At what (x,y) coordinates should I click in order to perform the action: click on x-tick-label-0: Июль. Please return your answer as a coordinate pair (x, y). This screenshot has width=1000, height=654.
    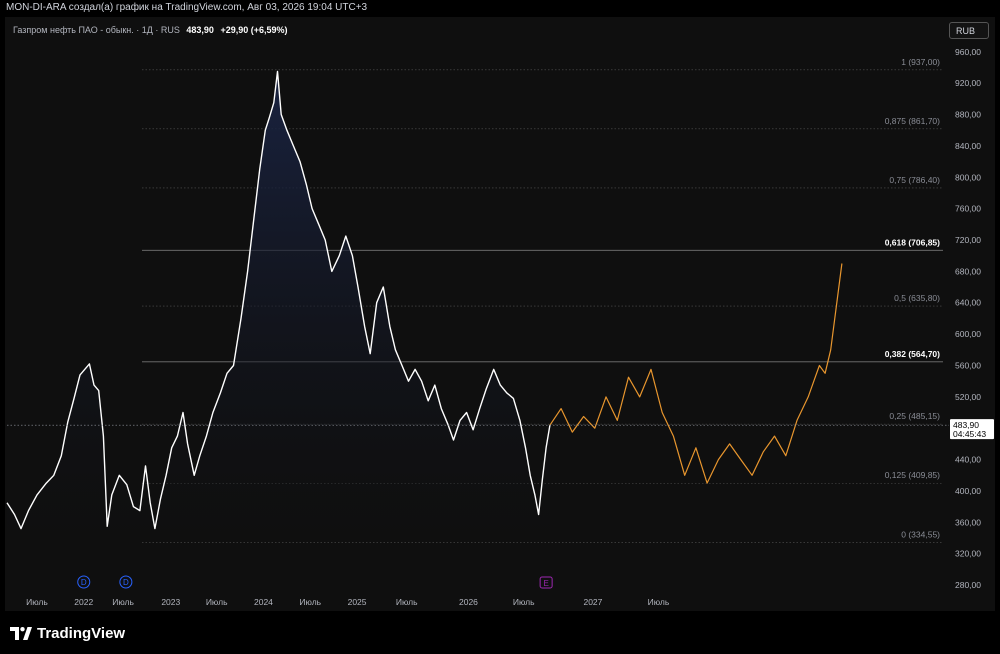
    Looking at the image, I should click on (37, 602).